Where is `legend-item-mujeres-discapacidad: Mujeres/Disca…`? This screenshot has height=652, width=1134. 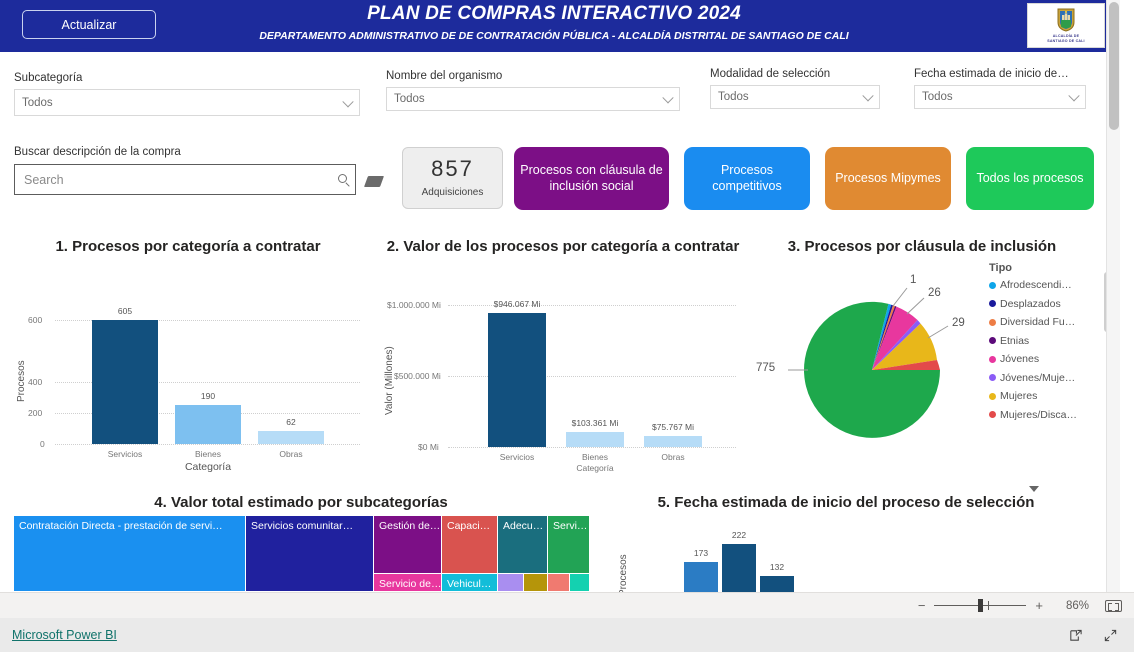 legend-item-mujeres-discapacidad: Mujeres/Disca… is located at coordinates (1044, 415).